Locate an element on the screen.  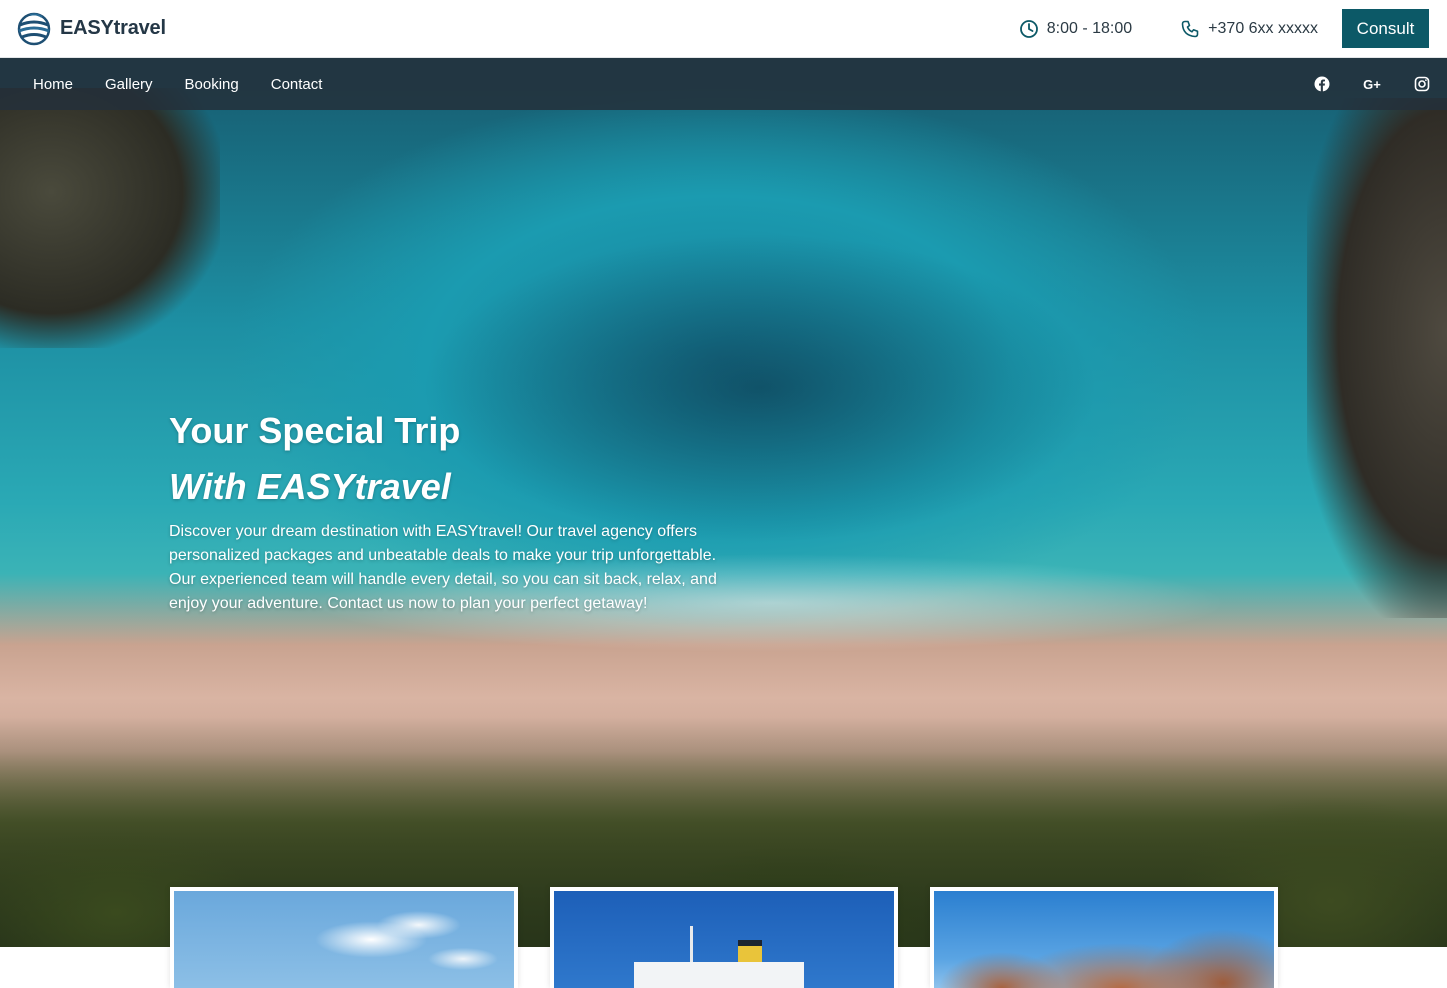
nav-item-home: Home is located at coordinates (53, 84).